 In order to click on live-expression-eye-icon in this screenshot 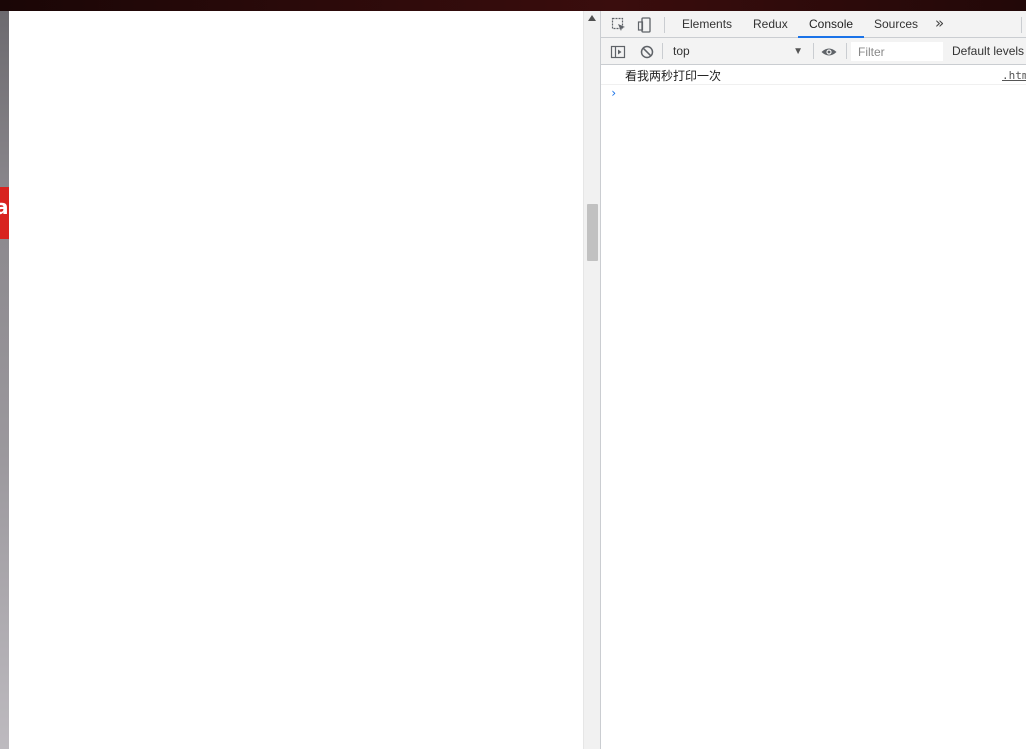, I will do `click(829, 52)`.